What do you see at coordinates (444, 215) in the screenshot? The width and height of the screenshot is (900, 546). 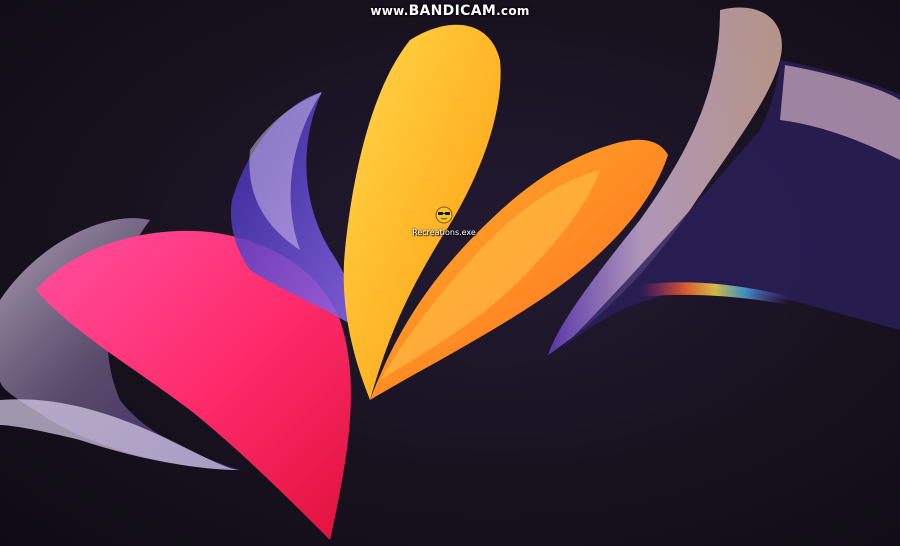 I see `sunglasses-face-icon` at bounding box center [444, 215].